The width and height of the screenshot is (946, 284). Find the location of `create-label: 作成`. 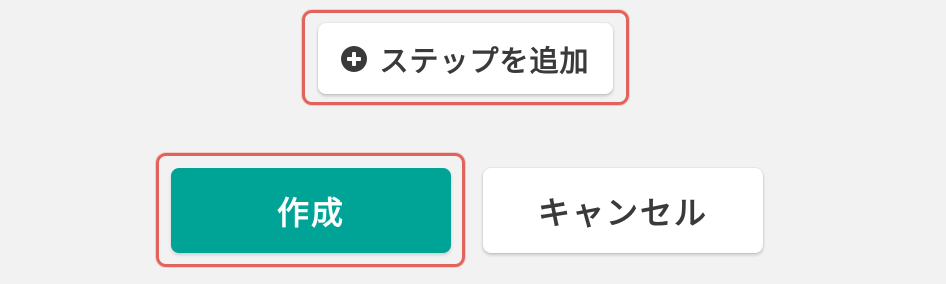

create-label: 作成 is located at coordinates (310, 212).